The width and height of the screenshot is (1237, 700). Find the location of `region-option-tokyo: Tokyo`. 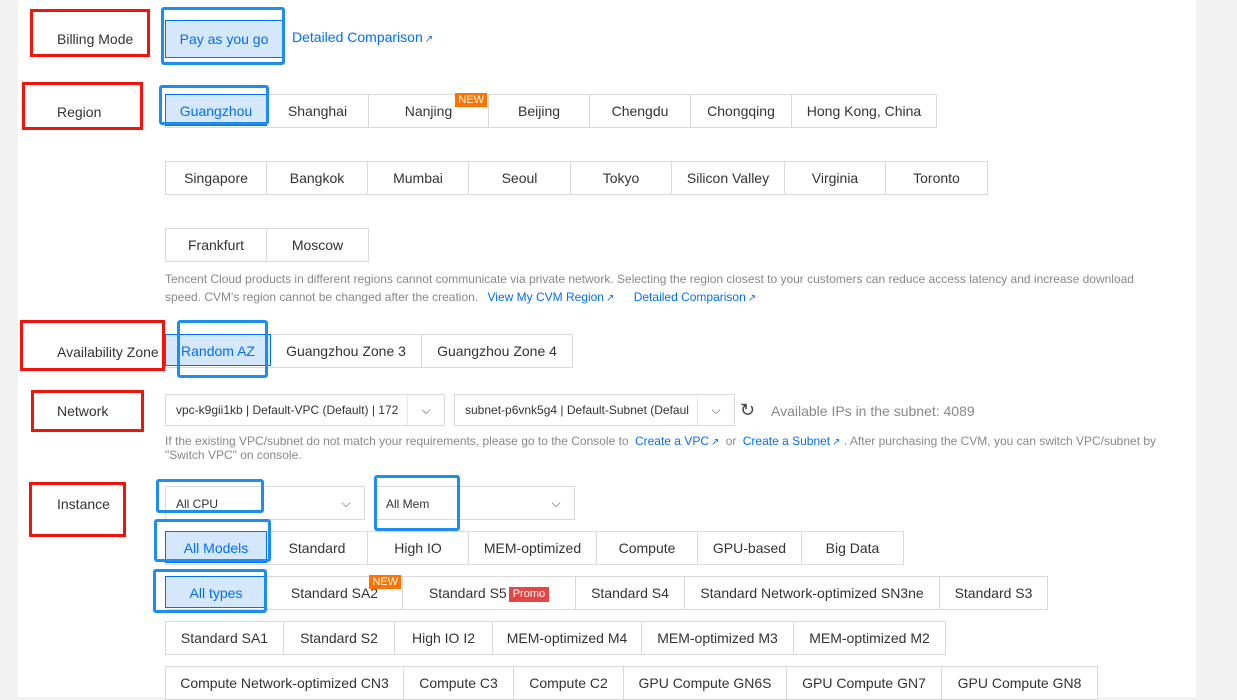

region-option-tokyo: Tokyo is located at coordinates (621, 178).